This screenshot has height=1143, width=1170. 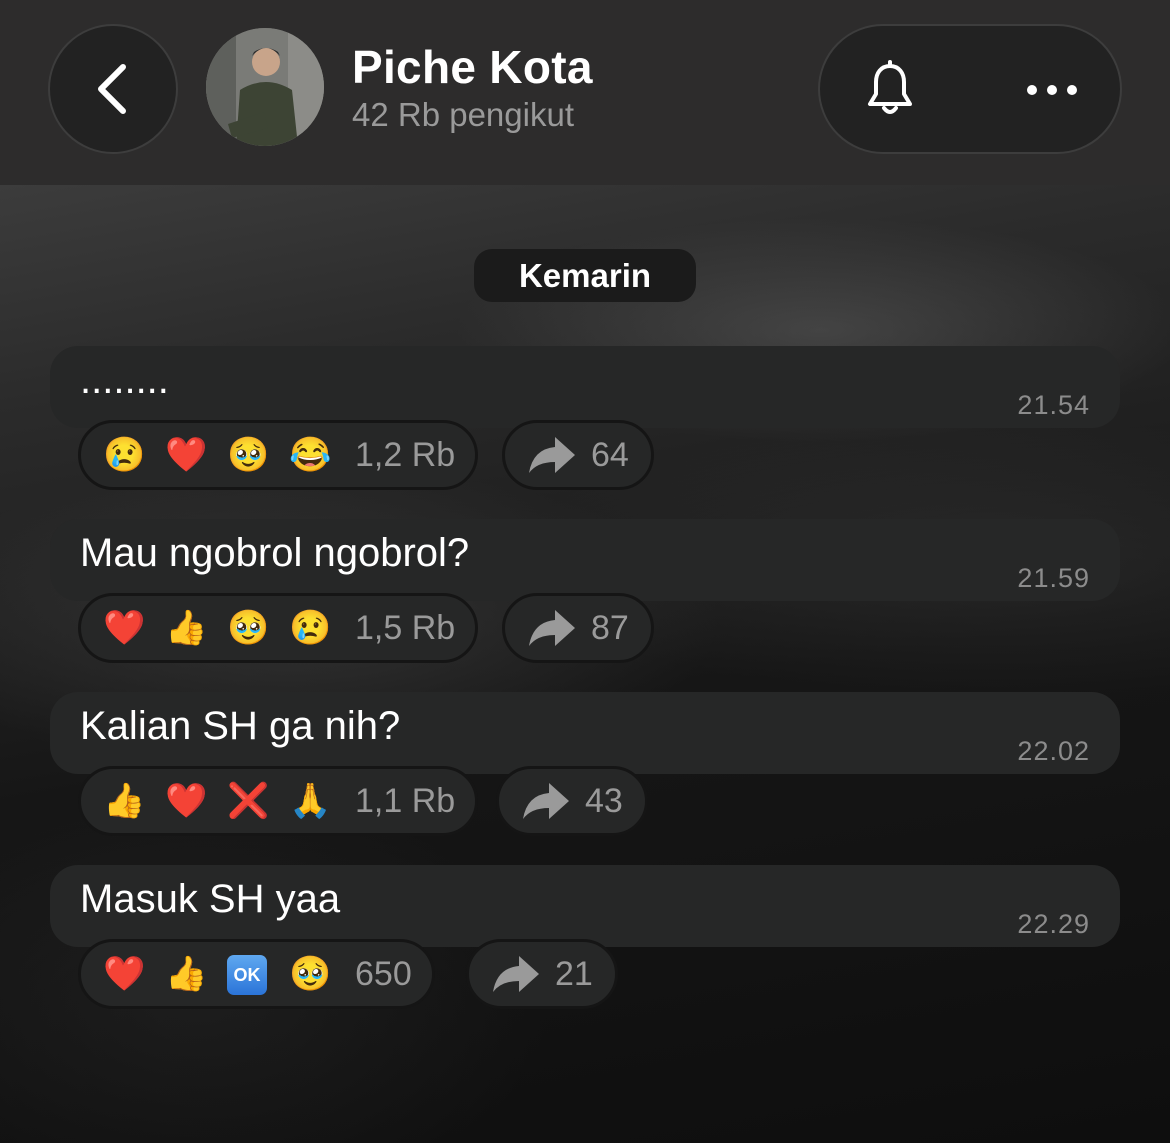 What do you see at coordinates (890, 87) in the screenshot?
I see `bell-icon` at bounding box center [890, 87].